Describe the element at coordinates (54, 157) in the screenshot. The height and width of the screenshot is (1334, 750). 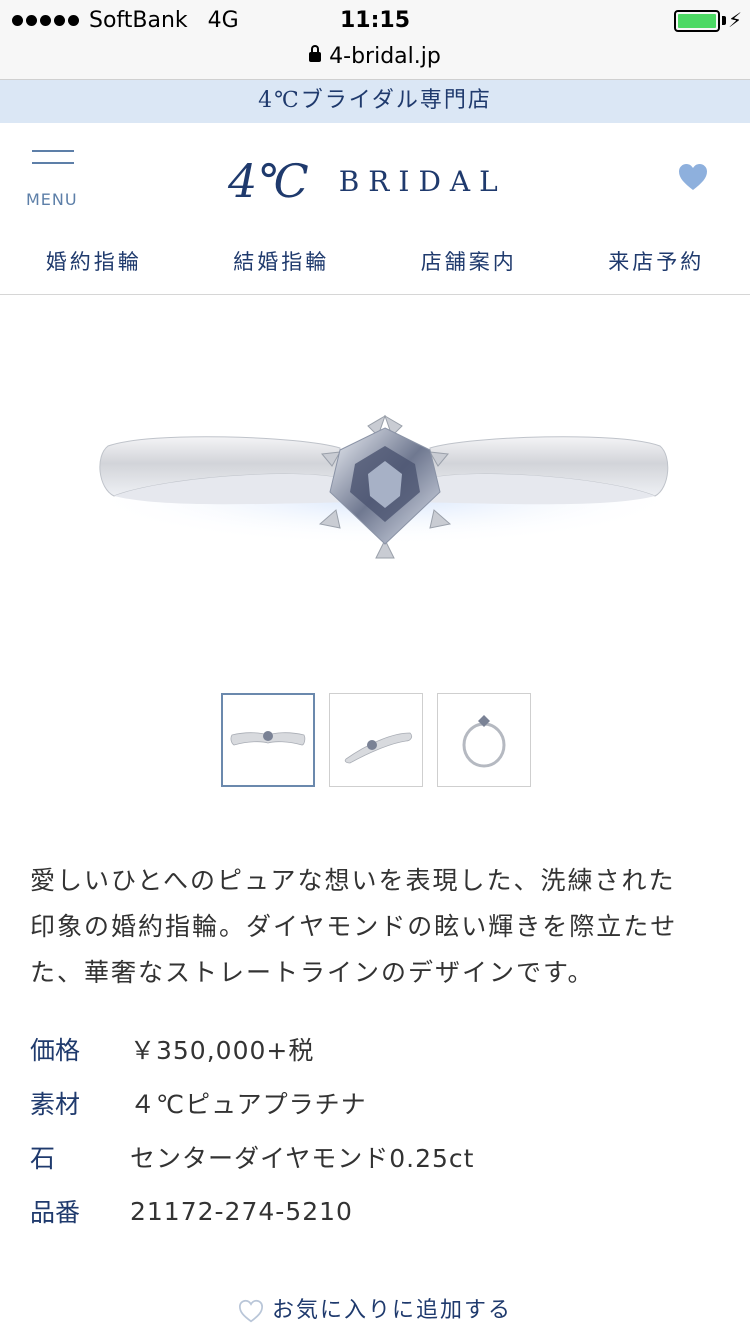
I see `hamburger-icon` at that location.